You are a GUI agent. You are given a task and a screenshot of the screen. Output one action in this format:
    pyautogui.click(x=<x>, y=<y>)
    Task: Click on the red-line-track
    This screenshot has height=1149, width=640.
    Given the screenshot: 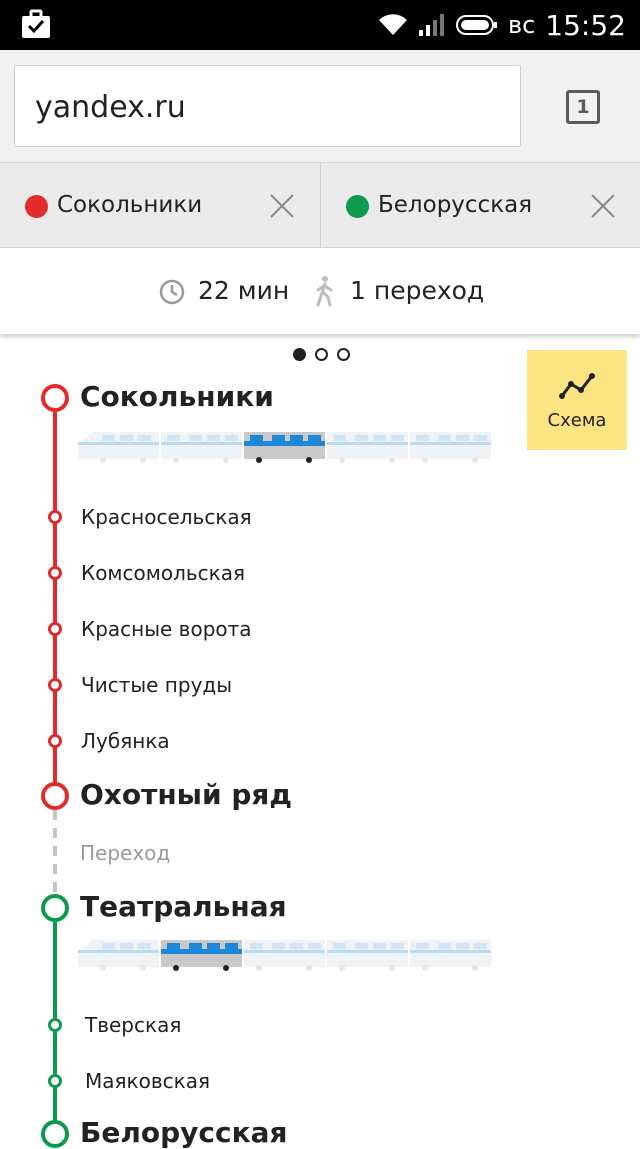 What is the action you would take?
    pyautogui.click(x=55, y=598)
    